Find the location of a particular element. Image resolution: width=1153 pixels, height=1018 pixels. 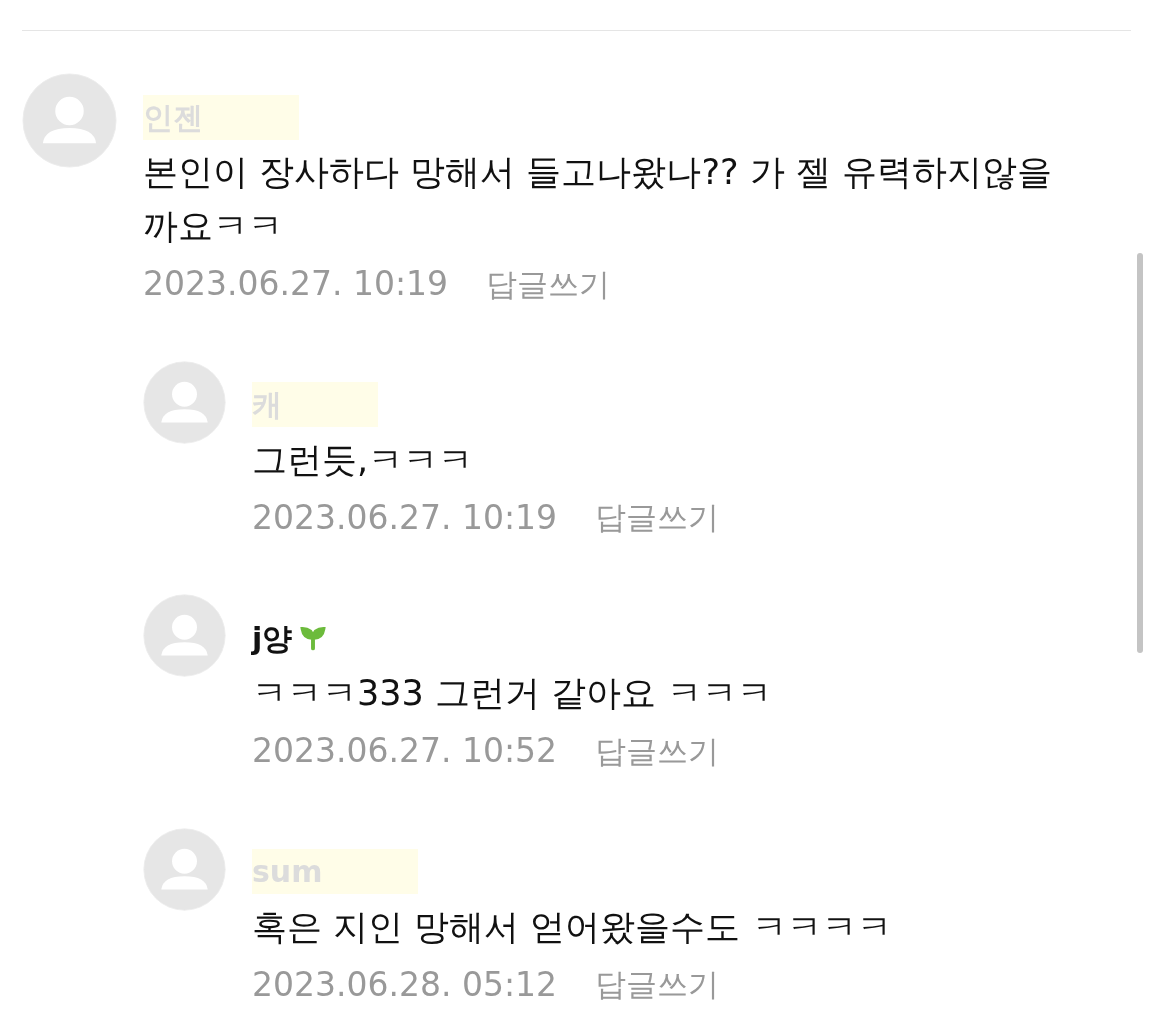

comment-text: 그런듯,ㅋㅋㅋ is located at coordinates (363, 460).